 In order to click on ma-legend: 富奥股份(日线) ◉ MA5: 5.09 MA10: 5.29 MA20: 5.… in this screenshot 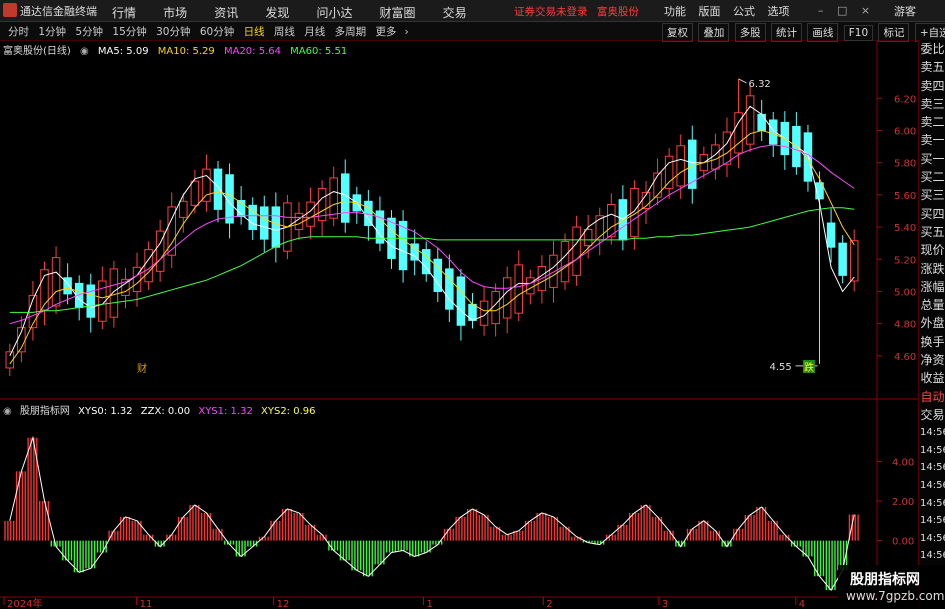, I will do `click(178, 49)`.